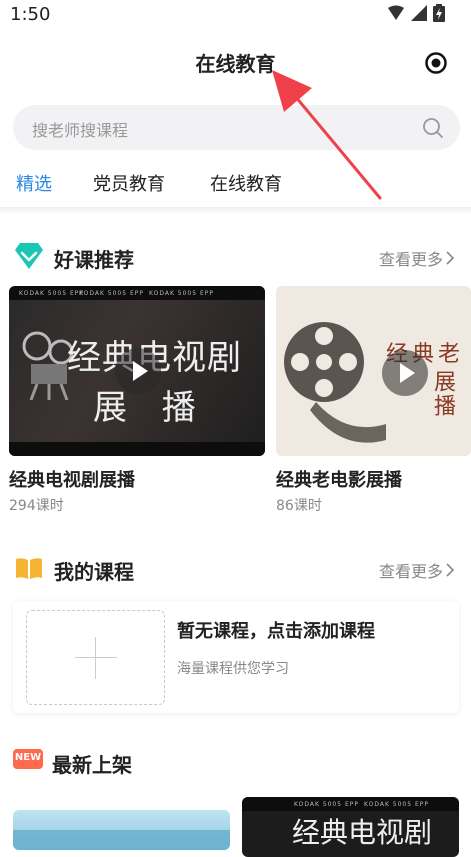  I want to click on signal-icon, so click(396, 12).